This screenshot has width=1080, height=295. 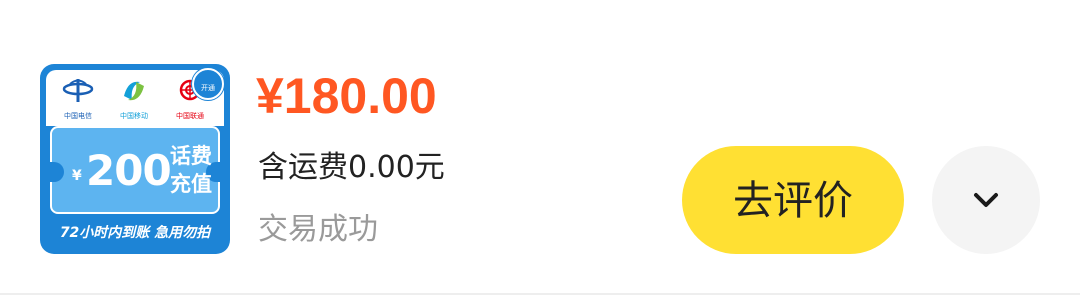 I want to click on voucher-graphic: ¥ 200 话费充值, so click(x=135, y=170).